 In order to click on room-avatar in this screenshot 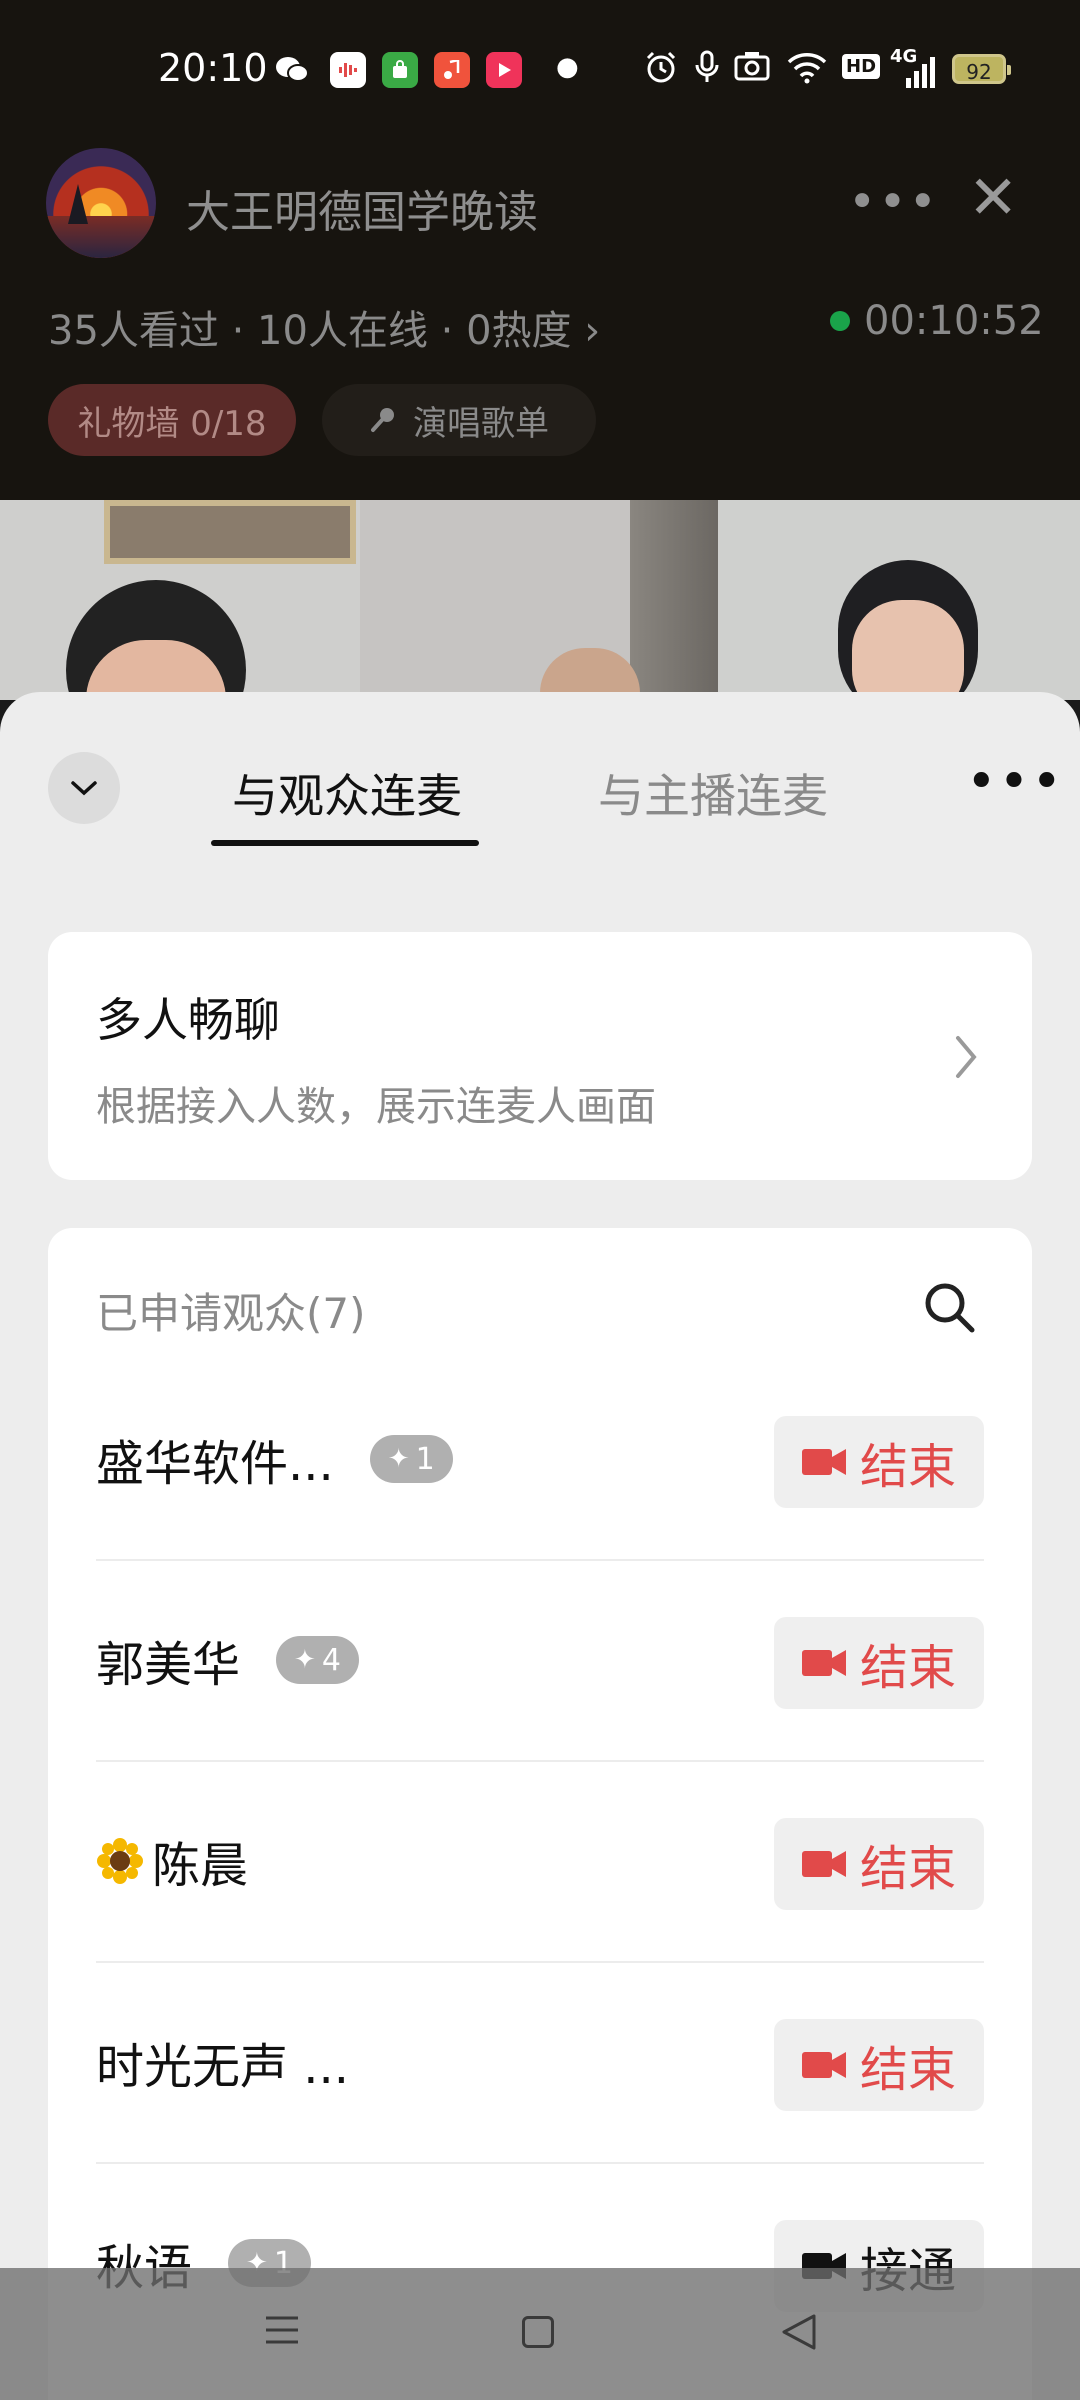, I will do `click(101, 203)`.